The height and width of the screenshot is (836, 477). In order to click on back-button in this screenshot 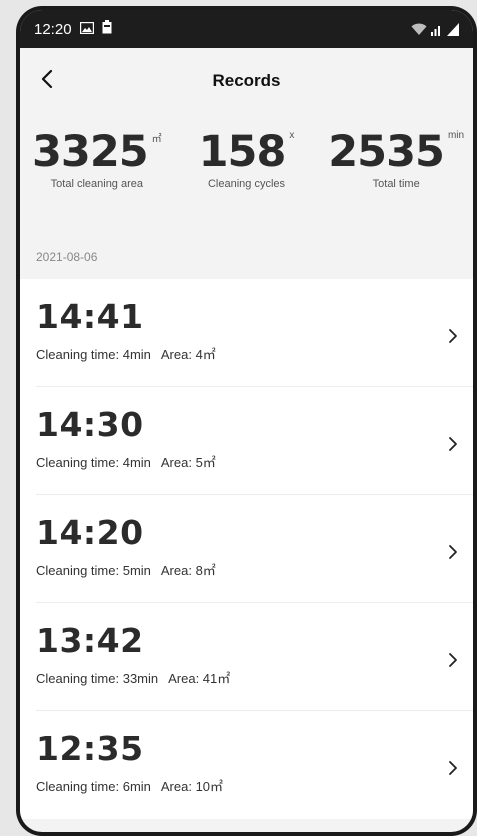, I will do `click(47, 81)`.